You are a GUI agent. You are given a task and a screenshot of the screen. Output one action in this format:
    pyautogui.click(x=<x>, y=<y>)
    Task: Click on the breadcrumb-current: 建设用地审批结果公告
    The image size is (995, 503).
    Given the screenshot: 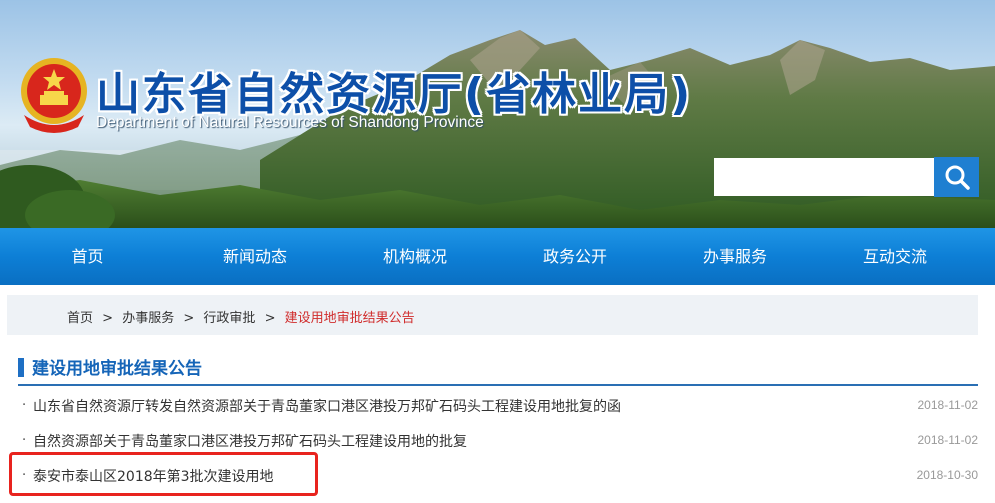 What is the action you would take?
    pyautogui.click(x=350, y=318)
    